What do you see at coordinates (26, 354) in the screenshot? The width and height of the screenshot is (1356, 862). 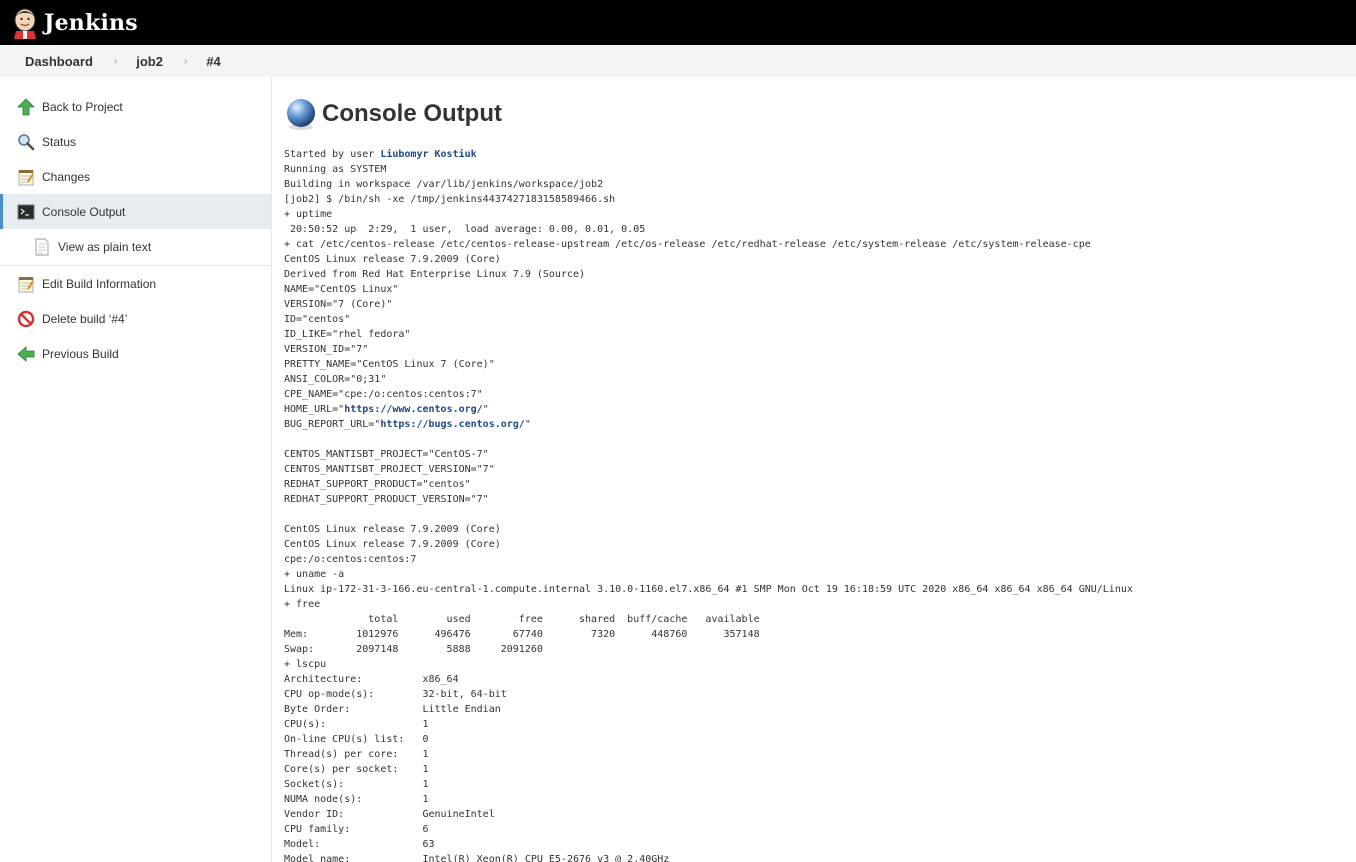 I see `left-arrow-icon` at bounding box center [26, 354].